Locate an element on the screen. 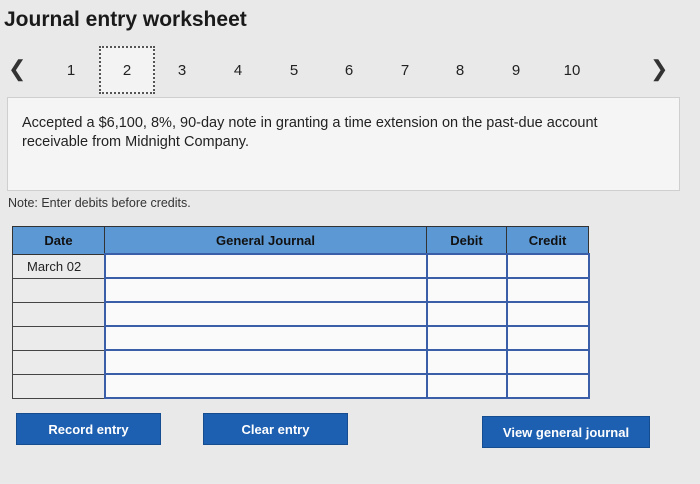 The width and height of the screenshot is (700, 484). page-2-link: 2 is located at coordinates (127, 70).